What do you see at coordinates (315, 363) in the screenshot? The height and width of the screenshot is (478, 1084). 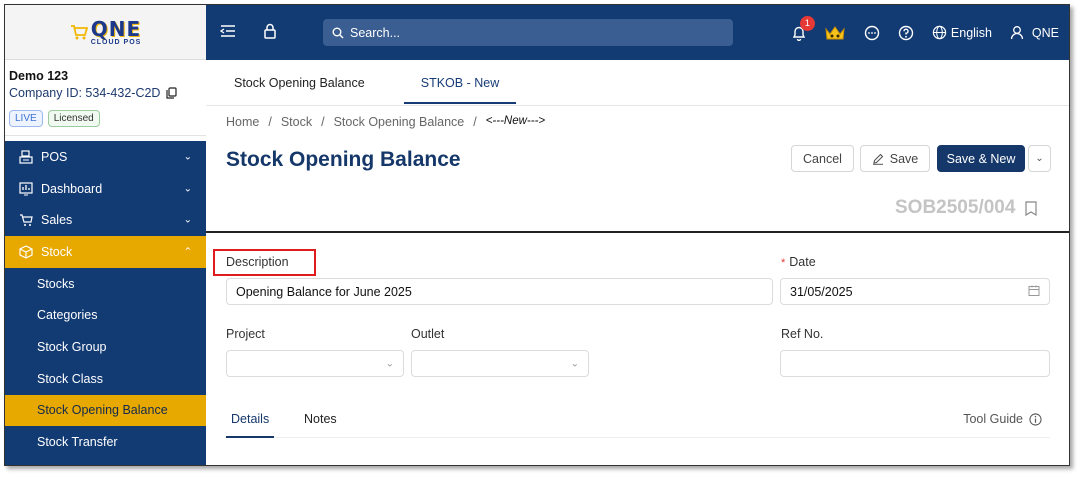 I see `project-select: ⌄` at bounding box center [315, 363].